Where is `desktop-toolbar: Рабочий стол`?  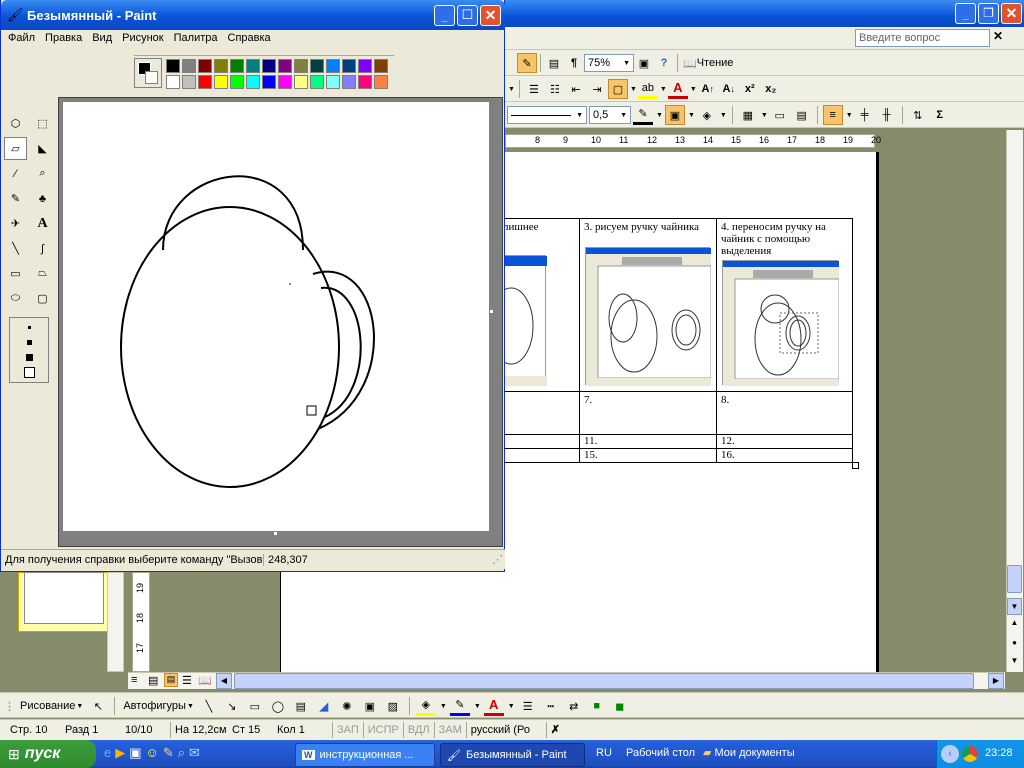 desktop-toolbar: Рабочий стол is located at coordinates (660, 753).